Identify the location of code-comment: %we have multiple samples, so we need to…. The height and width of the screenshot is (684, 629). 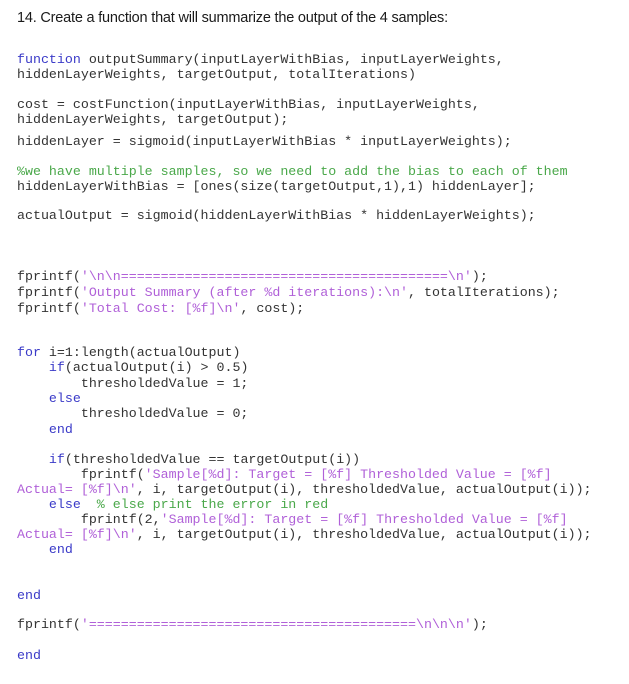
(292, 171).